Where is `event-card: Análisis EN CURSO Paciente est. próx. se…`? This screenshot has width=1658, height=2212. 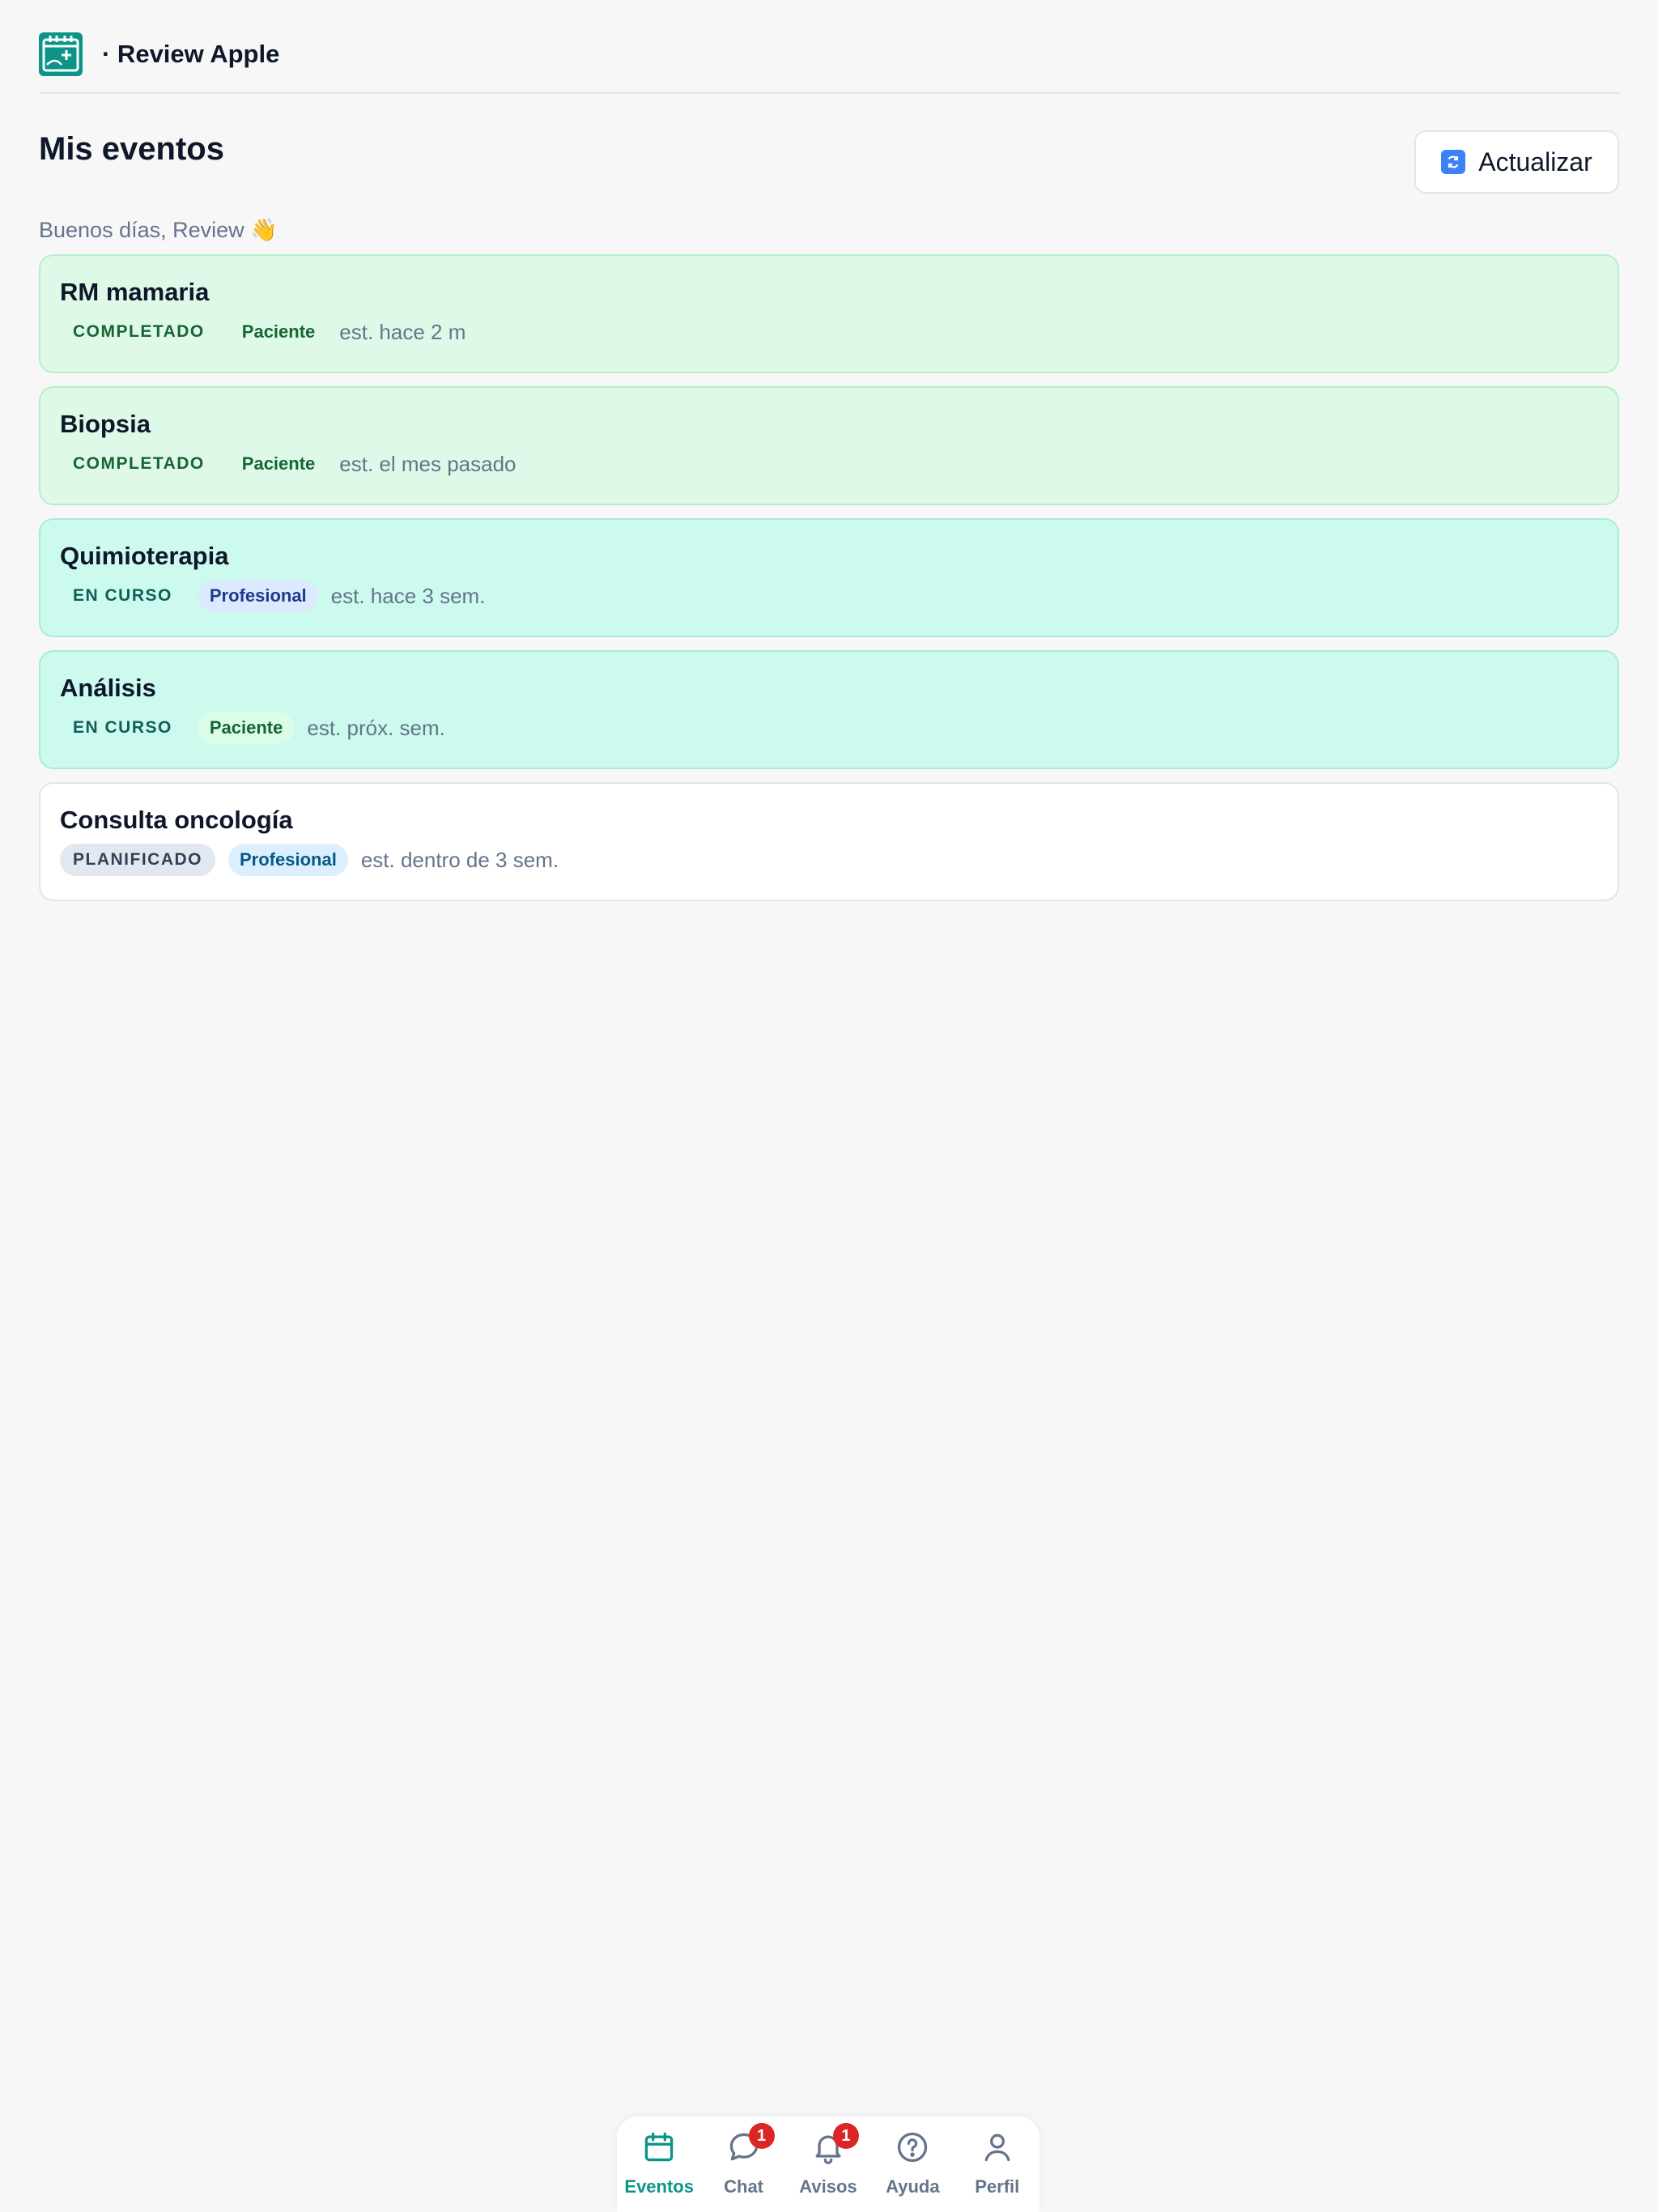 event-card: Análisis EN CURSO Paciente est. próx. se… is located at coordinates (829, 710).